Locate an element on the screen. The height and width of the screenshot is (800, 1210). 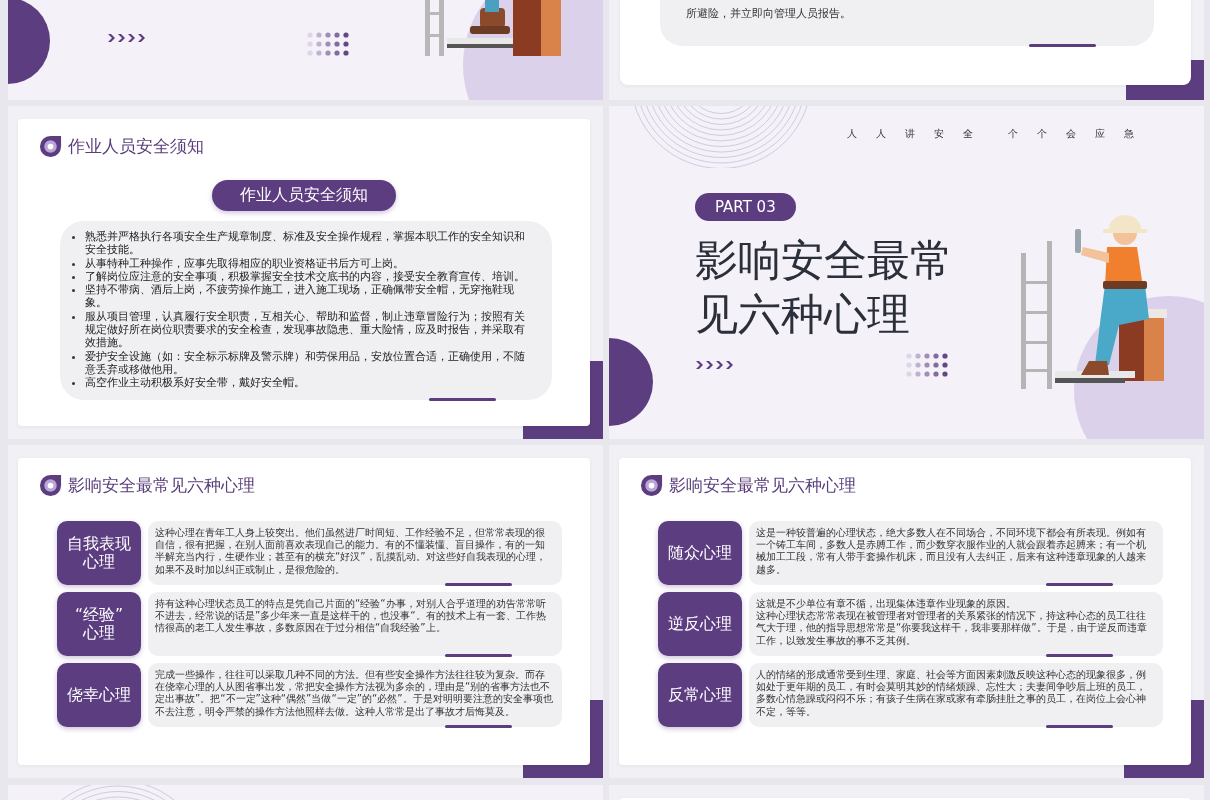
topic-label: 随众心理 is located at coordinates (700, 553).